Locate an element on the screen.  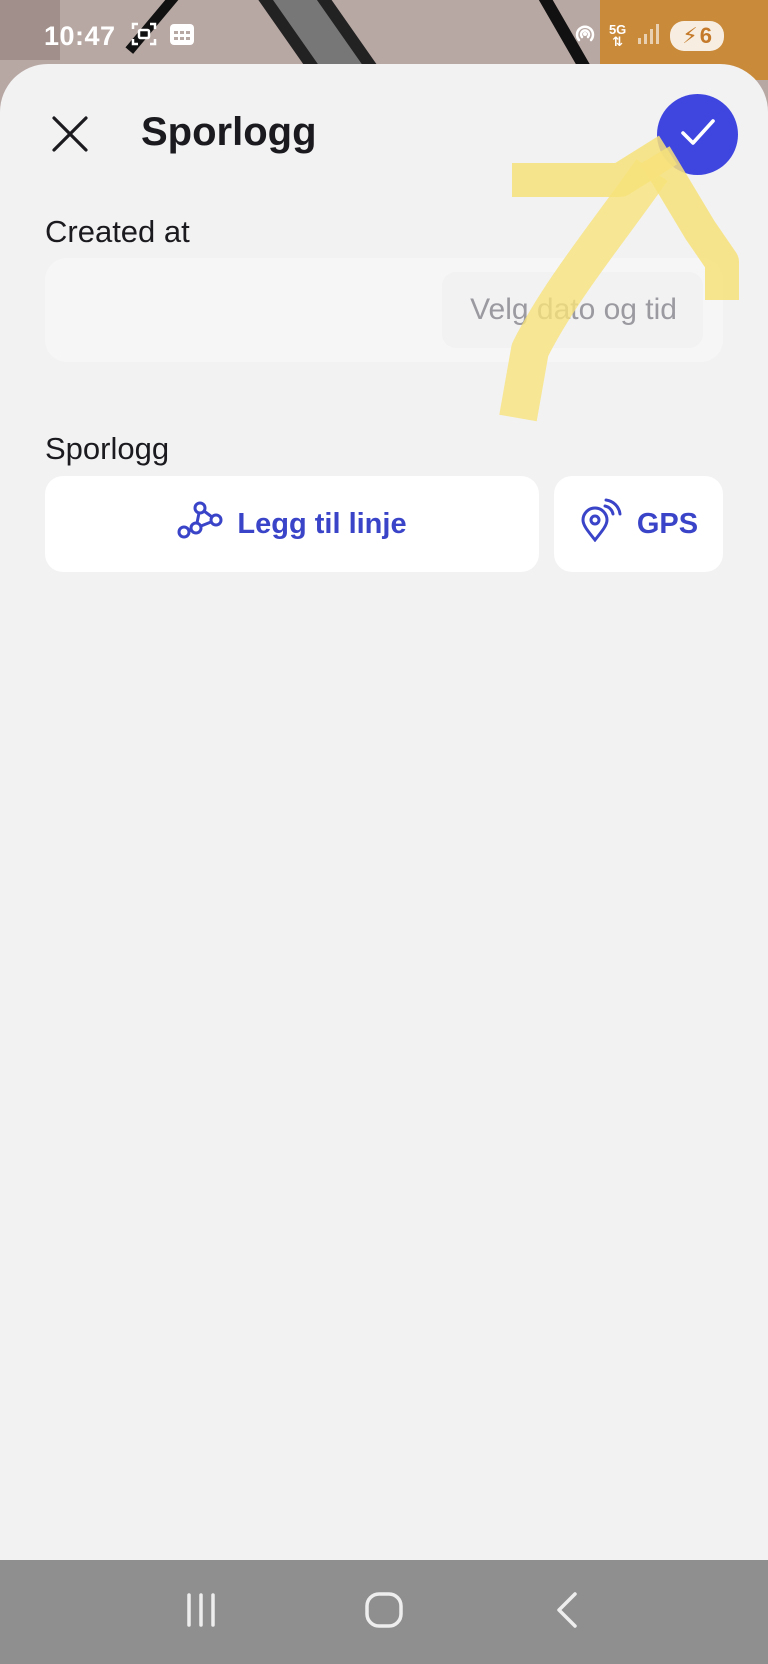
check-icon is located at coordinates (698, 134).